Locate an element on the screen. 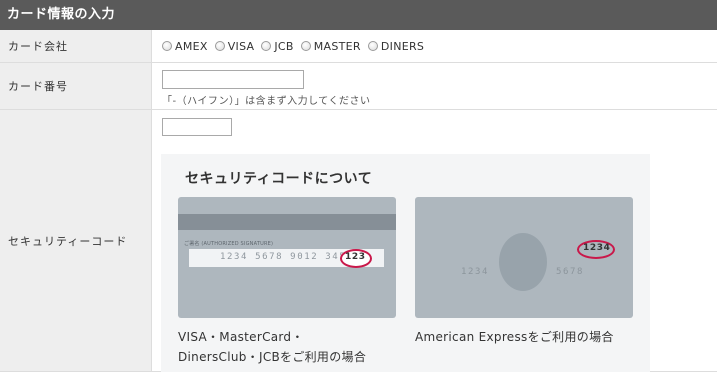  radio-amex: AMEX is located at coordinates (185, 46).